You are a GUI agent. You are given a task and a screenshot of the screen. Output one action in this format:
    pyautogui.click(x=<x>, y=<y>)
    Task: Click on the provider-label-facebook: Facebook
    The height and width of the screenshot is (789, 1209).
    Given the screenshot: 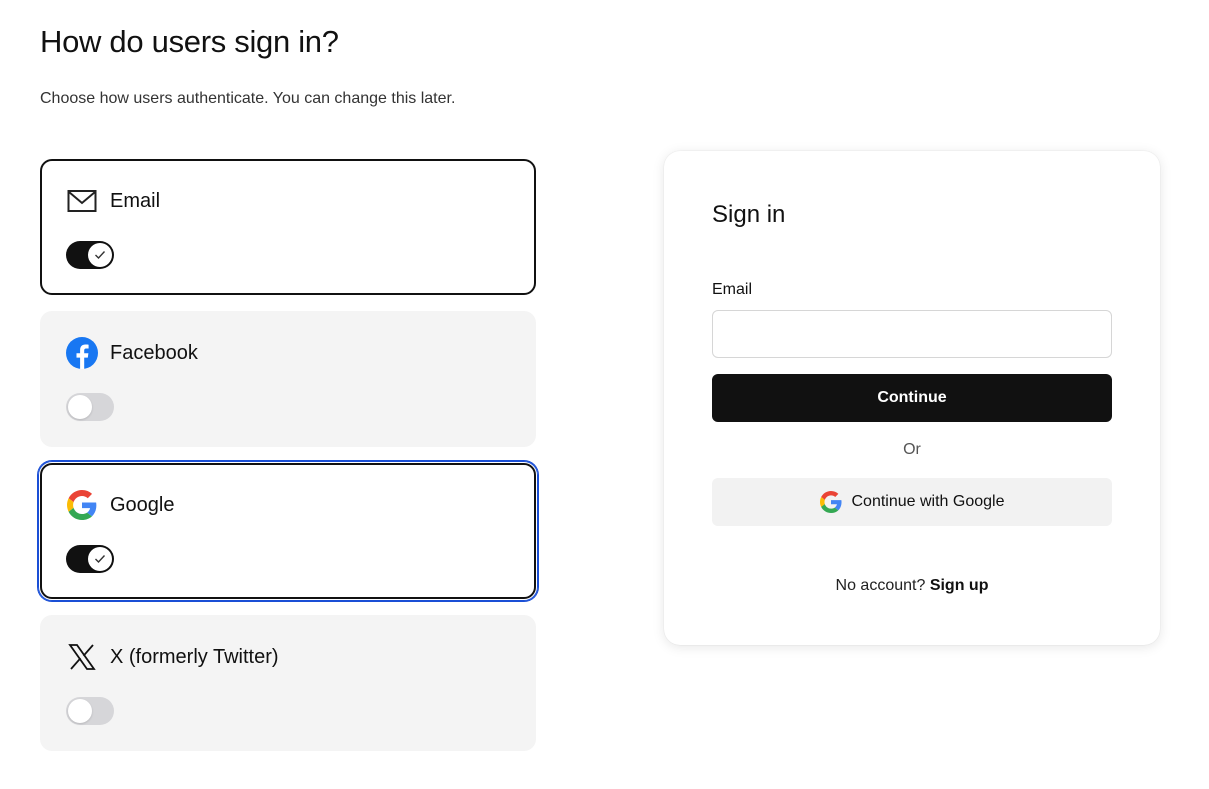 What is the action you would take?
    pyautogui.click(x=154, y=352)
    